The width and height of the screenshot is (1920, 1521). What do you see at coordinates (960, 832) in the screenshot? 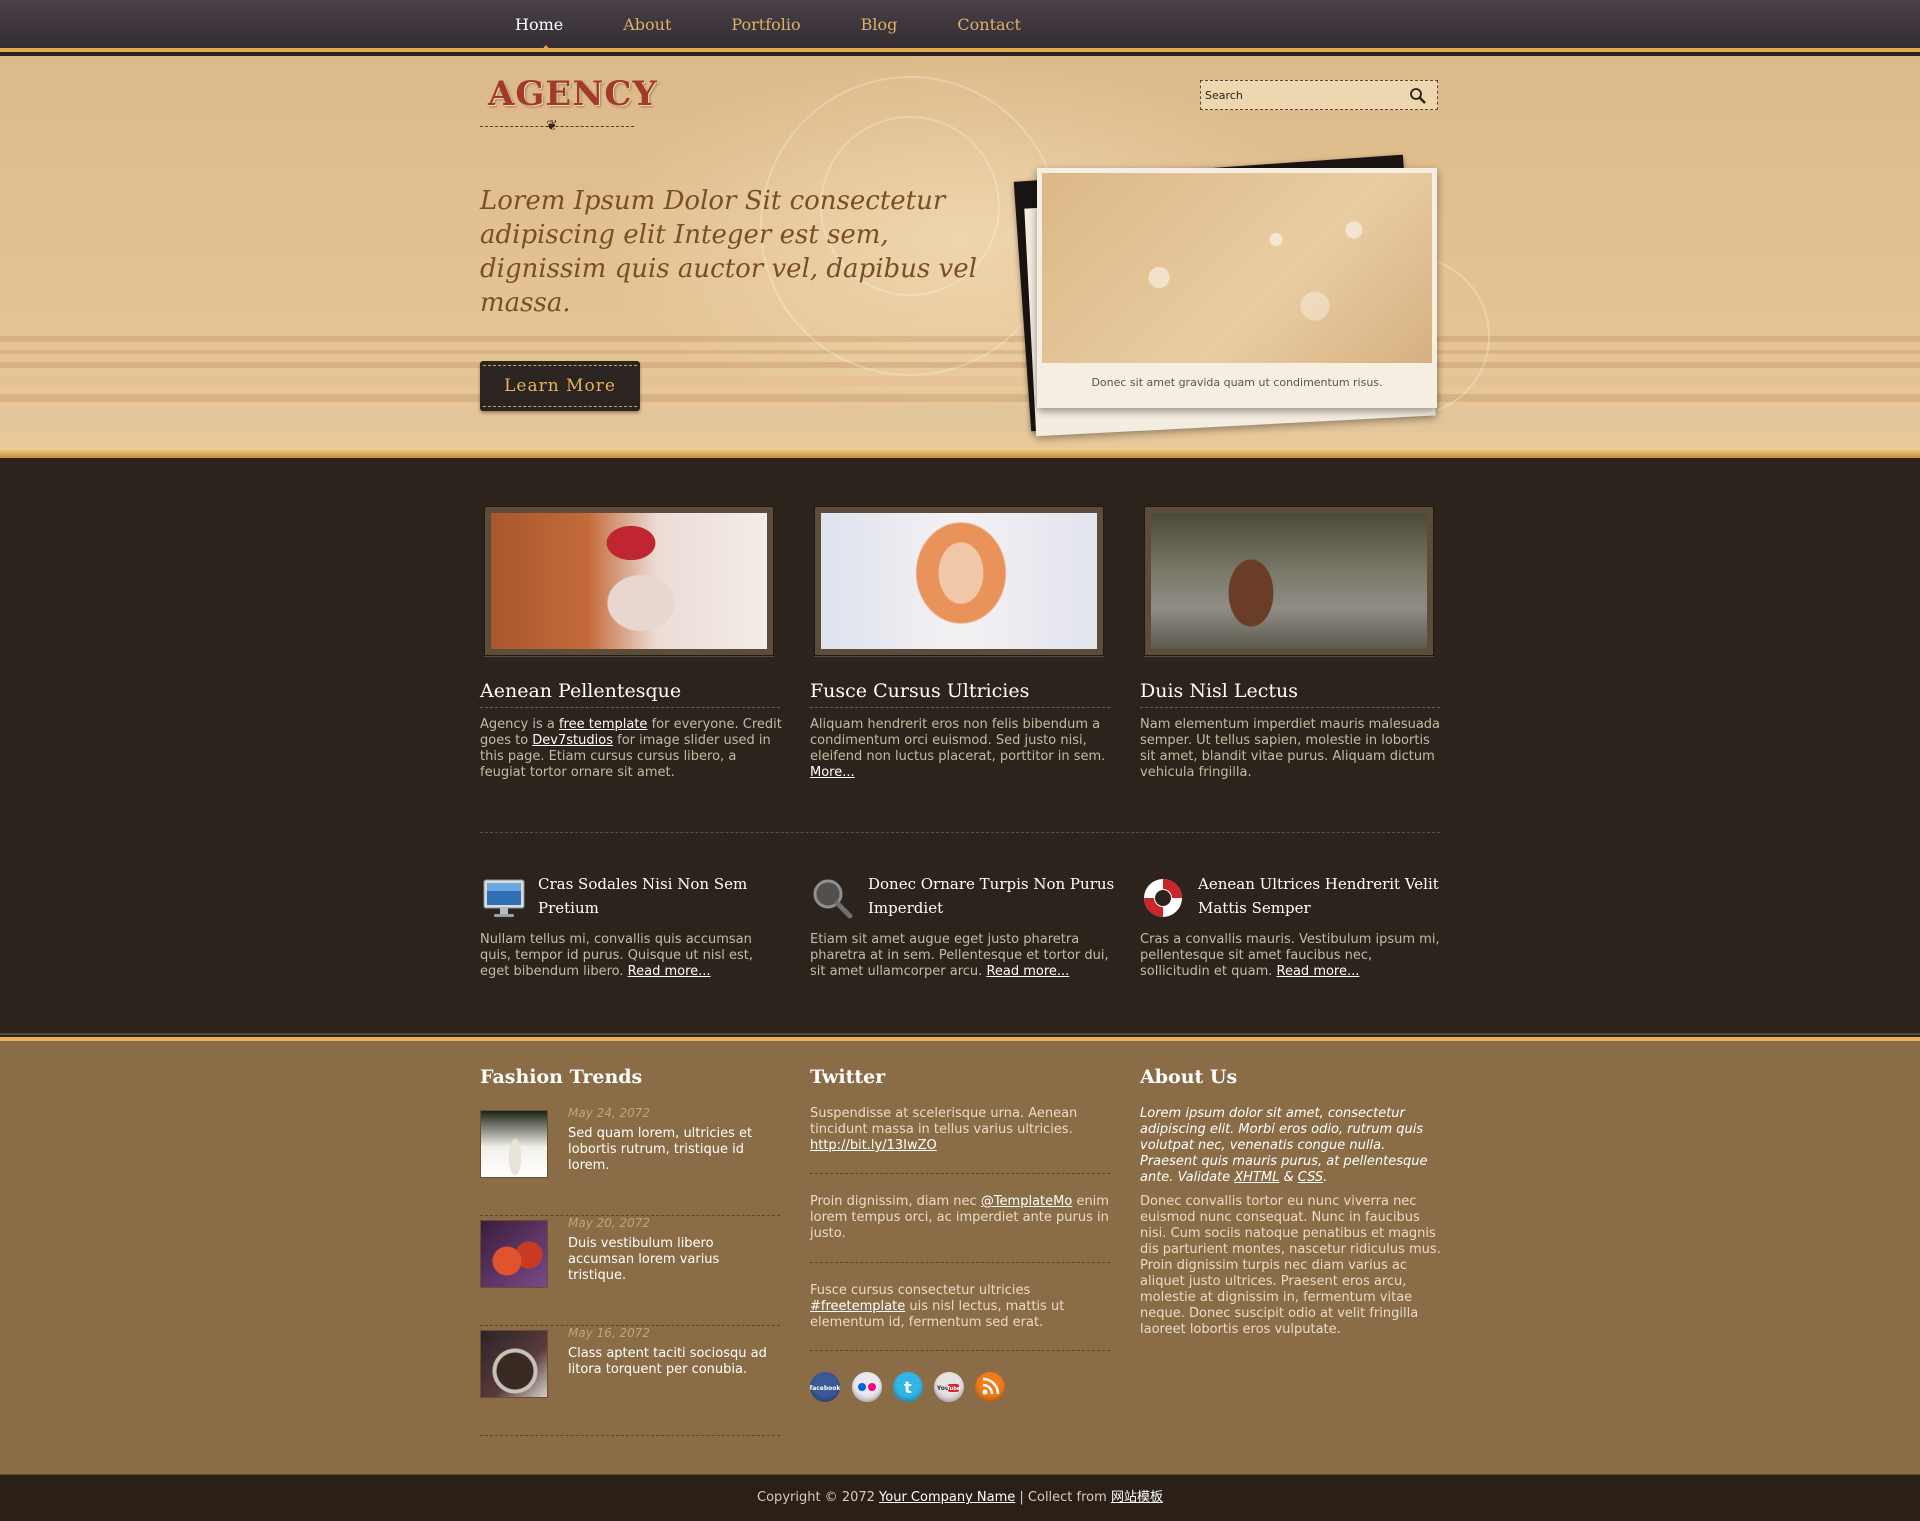
I see `section-divider` at bounding box center [960, 832].